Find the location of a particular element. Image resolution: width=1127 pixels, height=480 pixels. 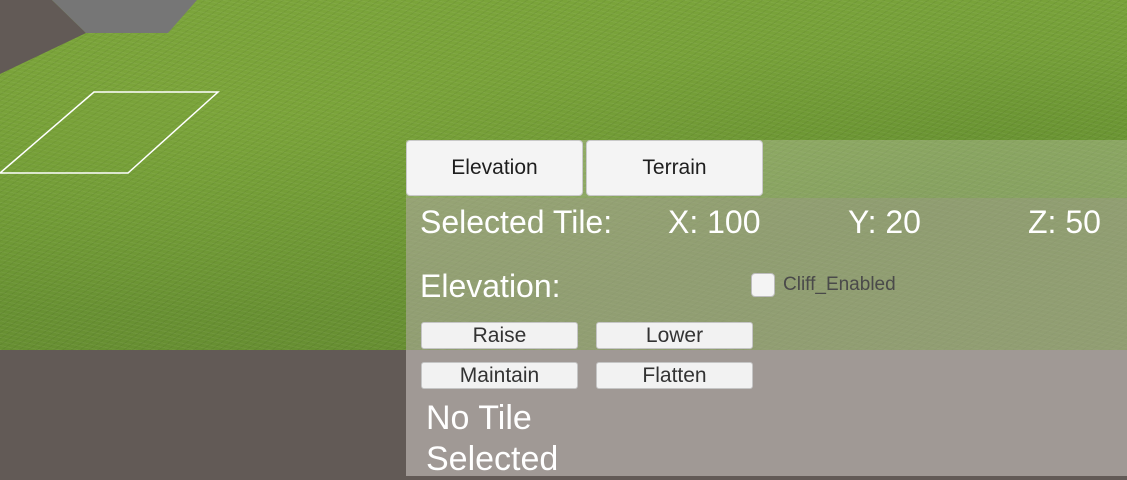

tab-terrain: Terrain is located at coordinates (674, 168).